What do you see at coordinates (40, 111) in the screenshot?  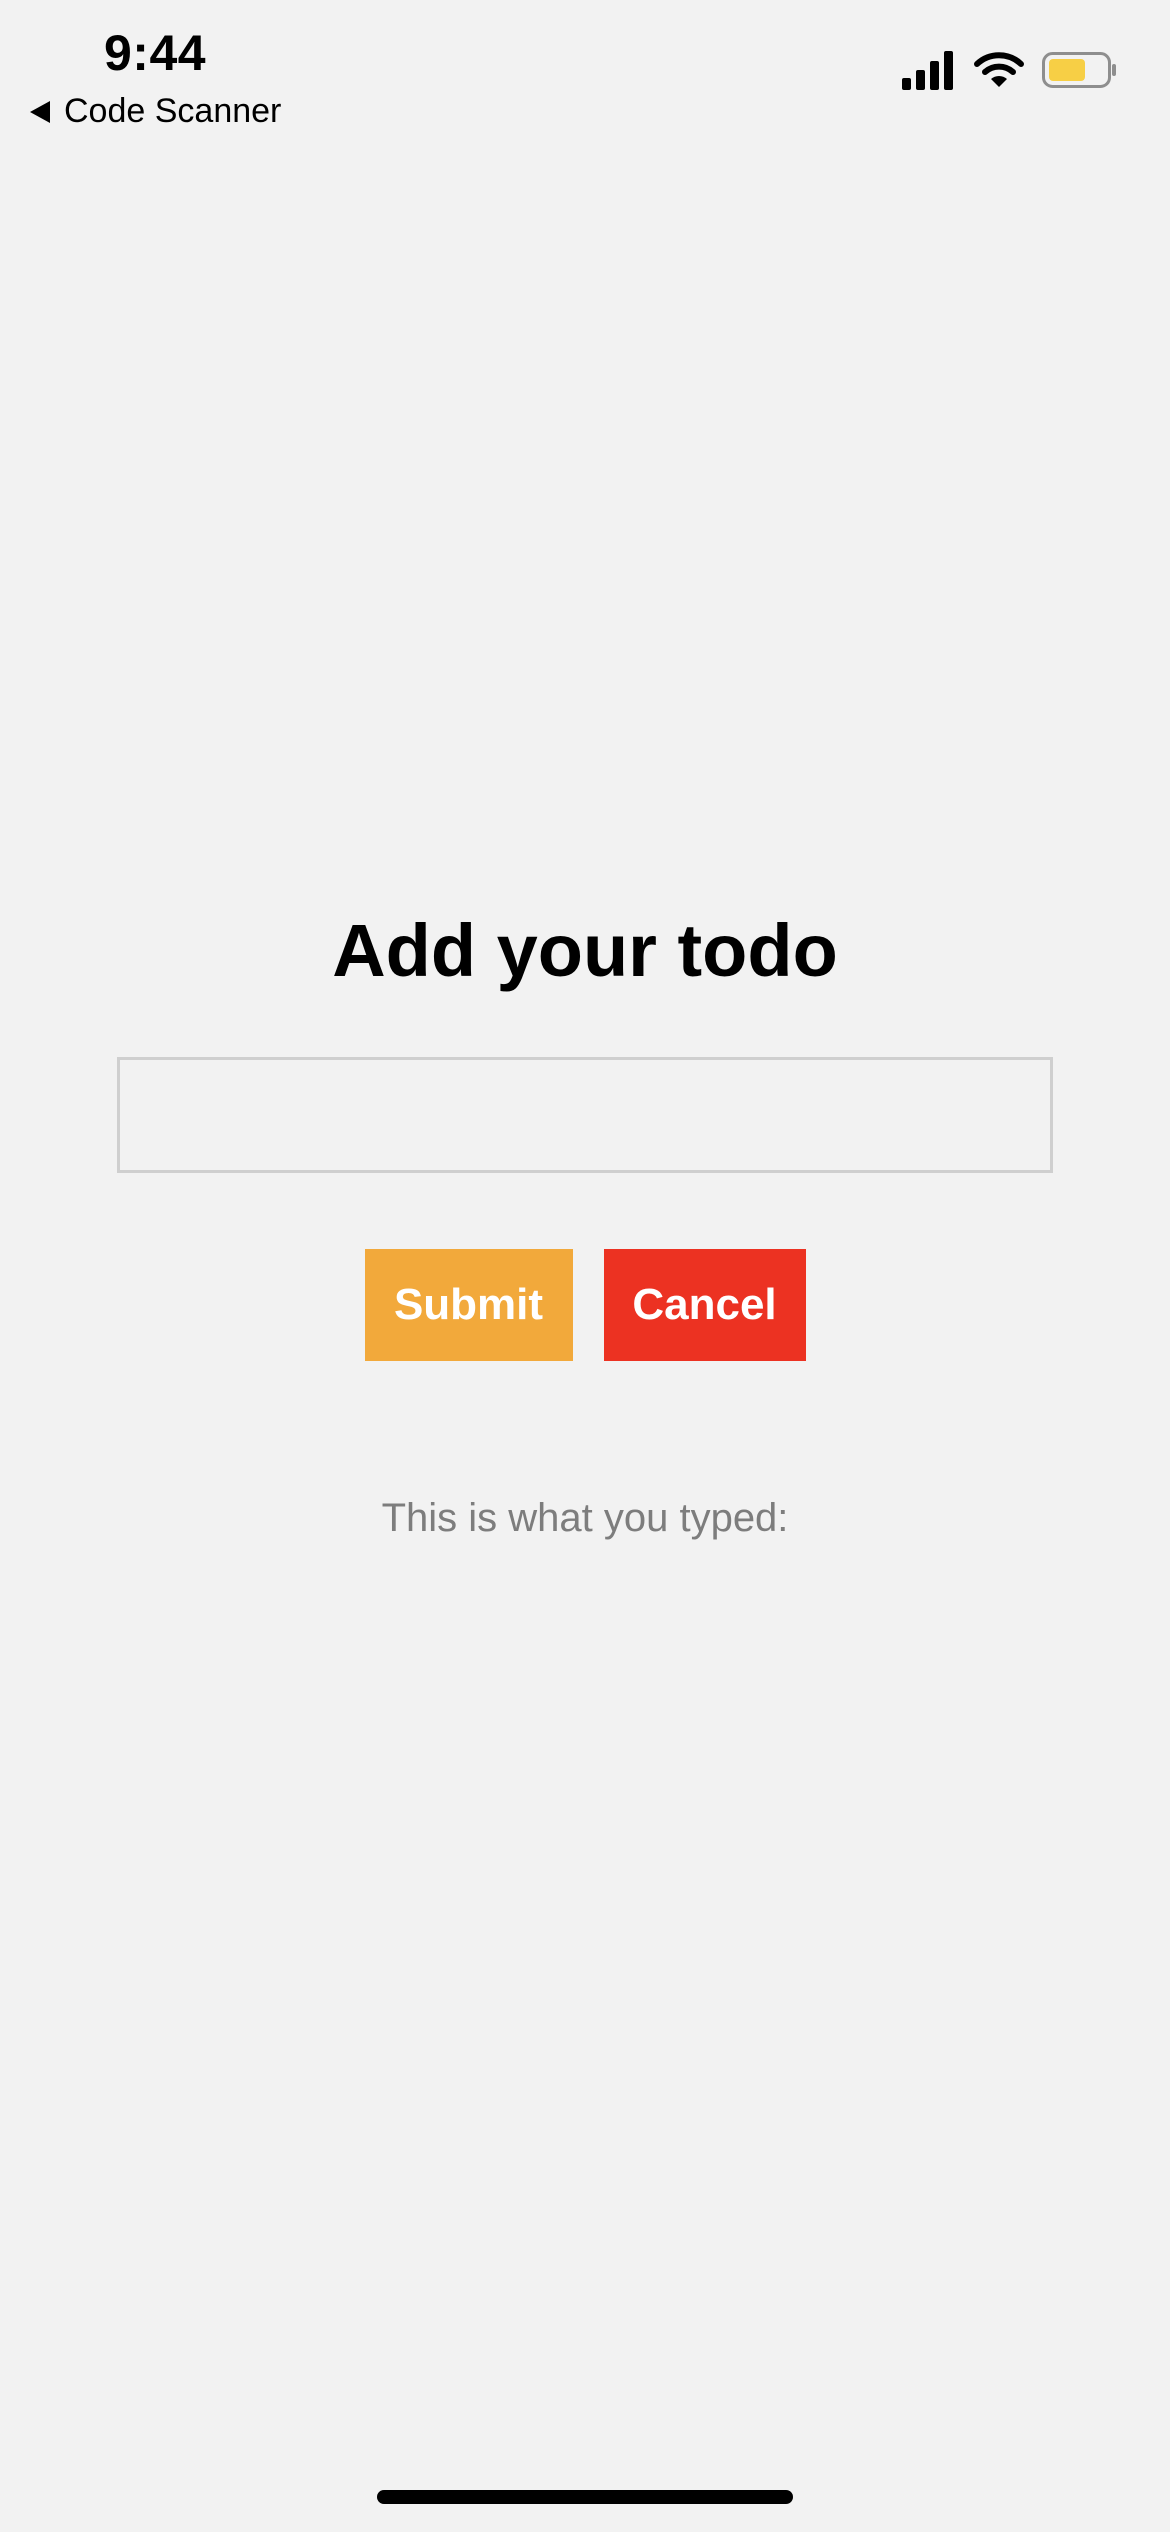 I see `back-arrow-icon` at bounding box center [40, 111].